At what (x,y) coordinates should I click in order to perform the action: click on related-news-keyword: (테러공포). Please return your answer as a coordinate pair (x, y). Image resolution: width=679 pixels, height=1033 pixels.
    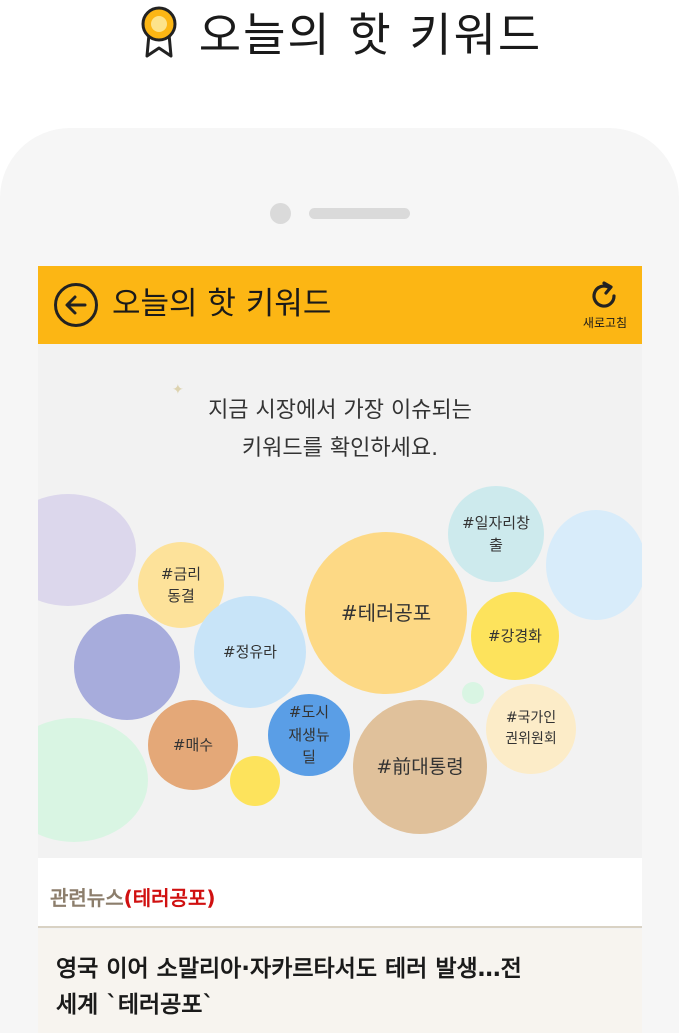
    Looking at the image, I should click on (169, 898).